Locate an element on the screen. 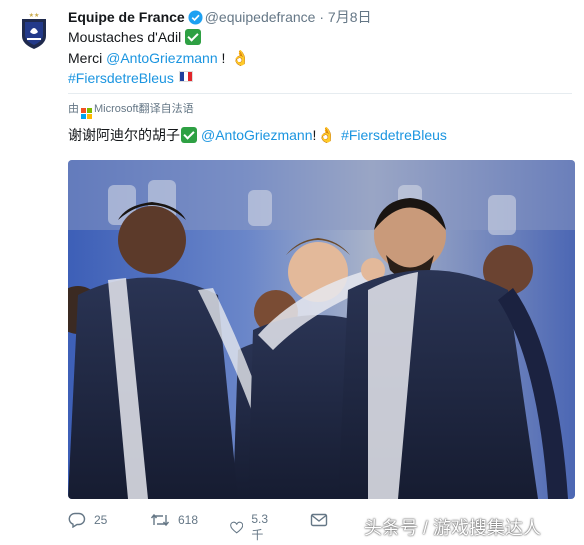 The image size is (584, 545). reply-count: 25 is located at coordinates (101, 520).